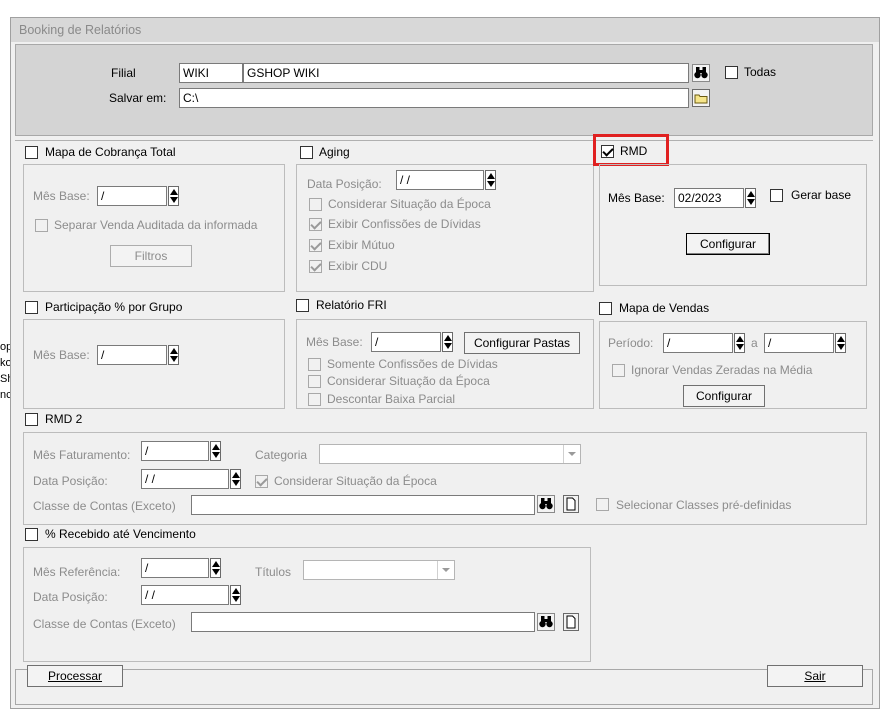  What do you see at coordinates (434, 98) in the screenshot?
I see `salvar-path-input: C:\` at bounding box center [434, 98].